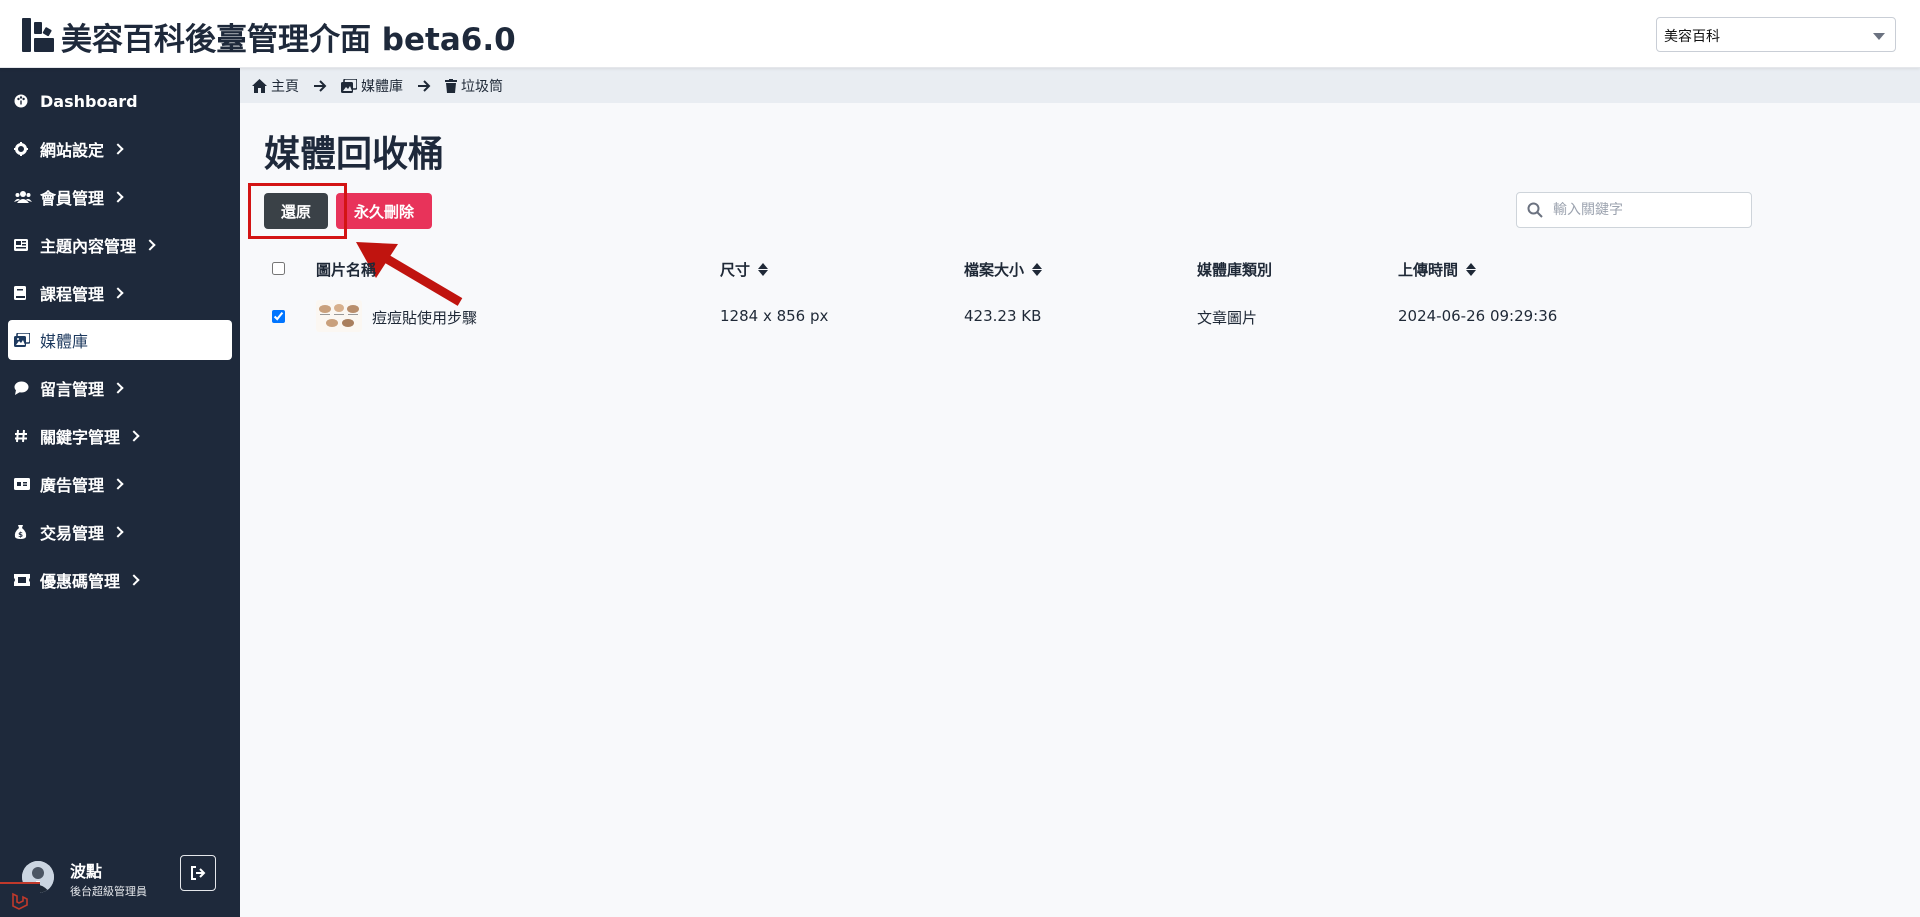  What do you see at coordinates (120, 340) in the screenshot?
I see `sidebar-item-media-library: 媒體庫` at bounding box center [120, 340].